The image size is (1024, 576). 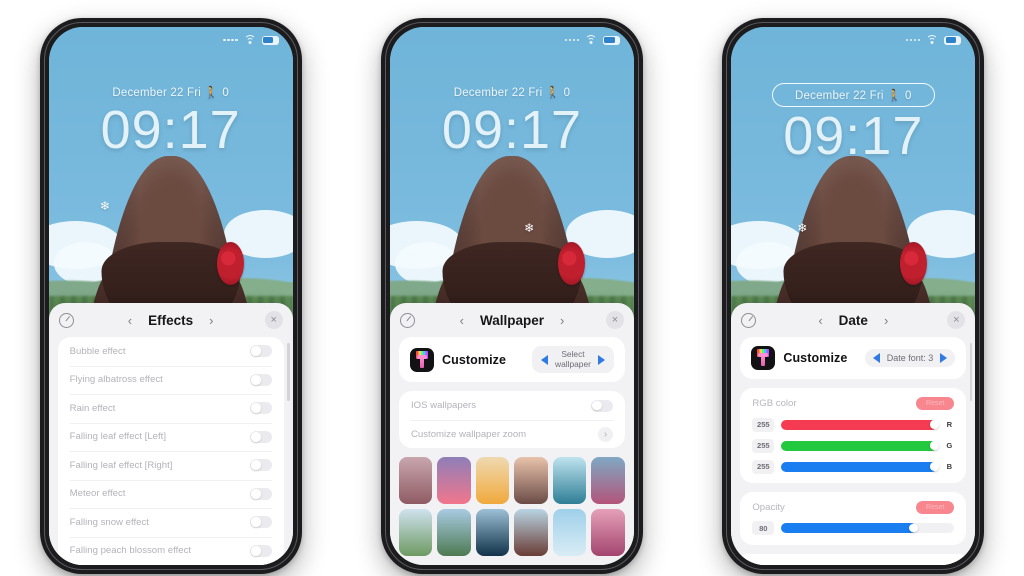 I want to click on wallpaper-thumb-airplane-sunset, so click(x=531, y=481).